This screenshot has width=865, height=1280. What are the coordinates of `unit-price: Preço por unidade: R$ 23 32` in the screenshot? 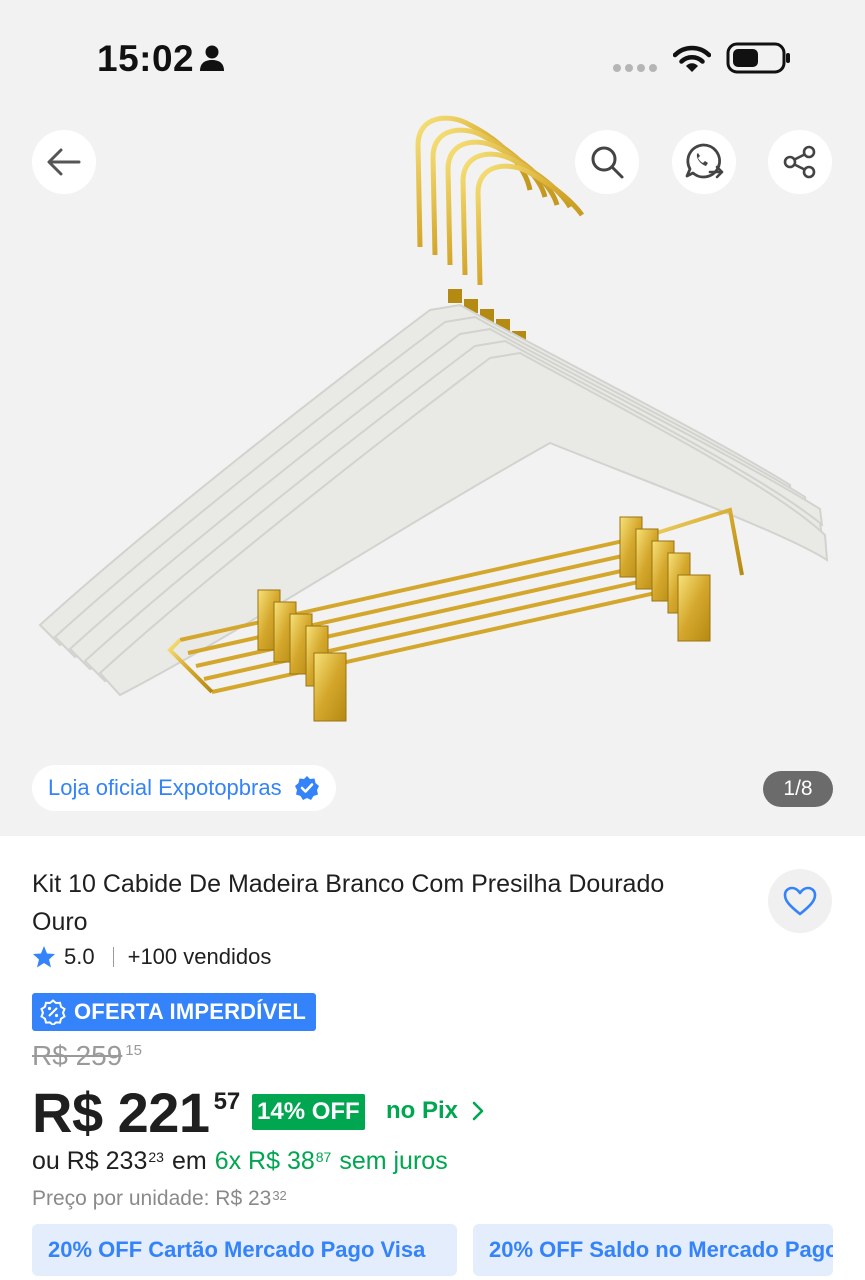 It's located at (159, 1199).